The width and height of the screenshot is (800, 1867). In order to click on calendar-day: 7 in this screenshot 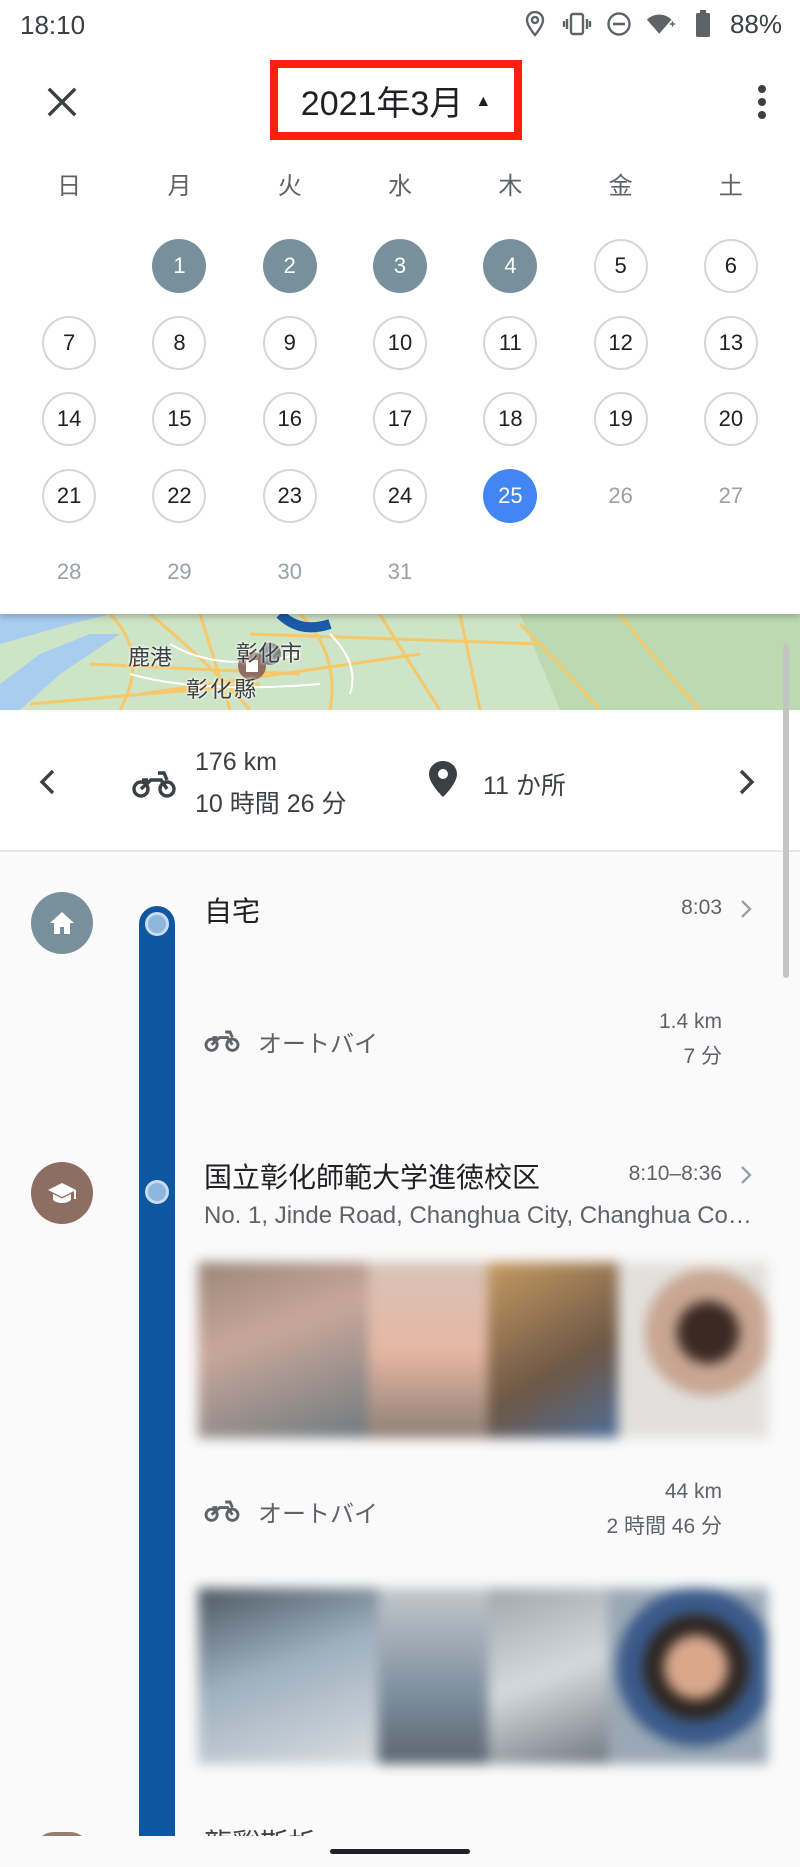, I will do `click(69, 342)`.